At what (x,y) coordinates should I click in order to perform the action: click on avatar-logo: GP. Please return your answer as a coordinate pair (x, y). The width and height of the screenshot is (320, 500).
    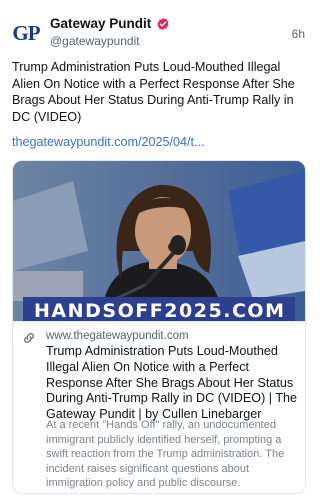
    Looking at the image, I should click on (26, 32).